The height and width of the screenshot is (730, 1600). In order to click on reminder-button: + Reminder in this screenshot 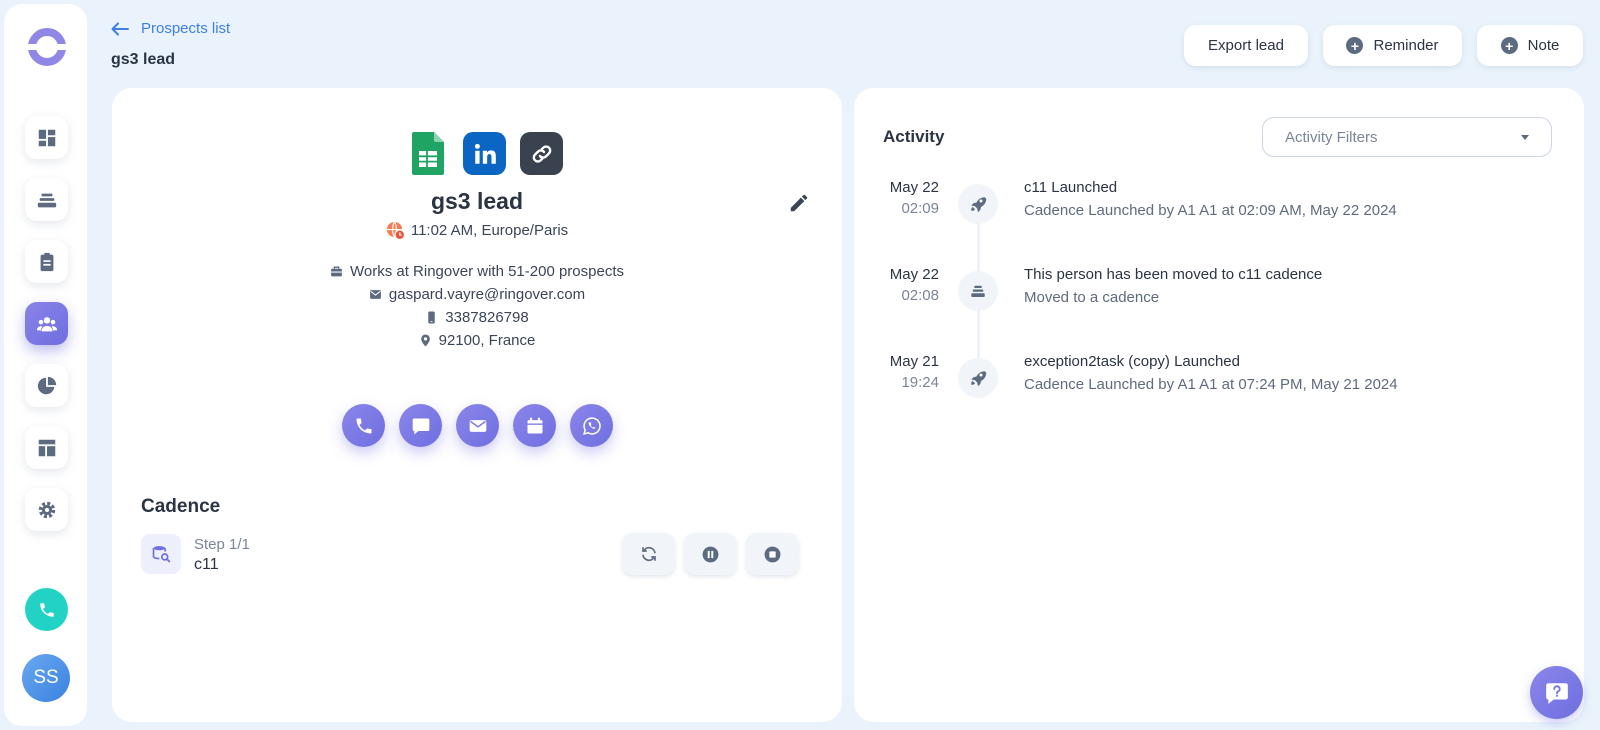, I will do `click(1392, 45)`.